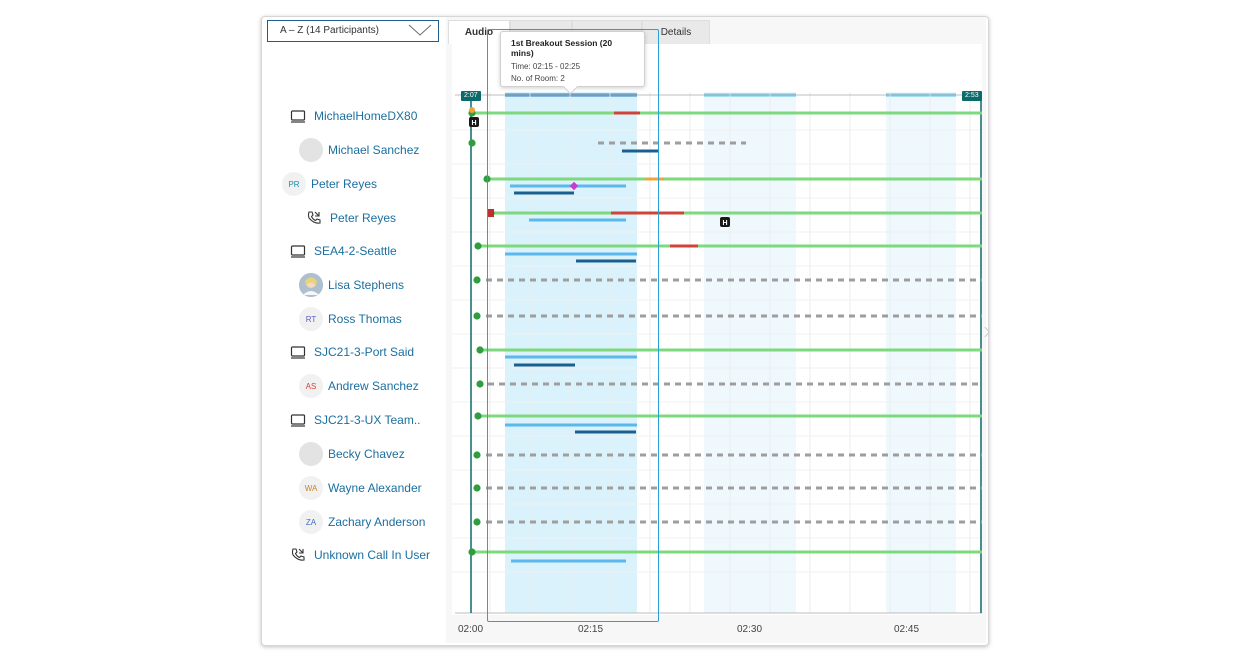 This screenshot has height=660, width=1248. Describe the element at coordinates (907, 629) in the screenshot. I see `axis-label-0245: 02:45` at that location.